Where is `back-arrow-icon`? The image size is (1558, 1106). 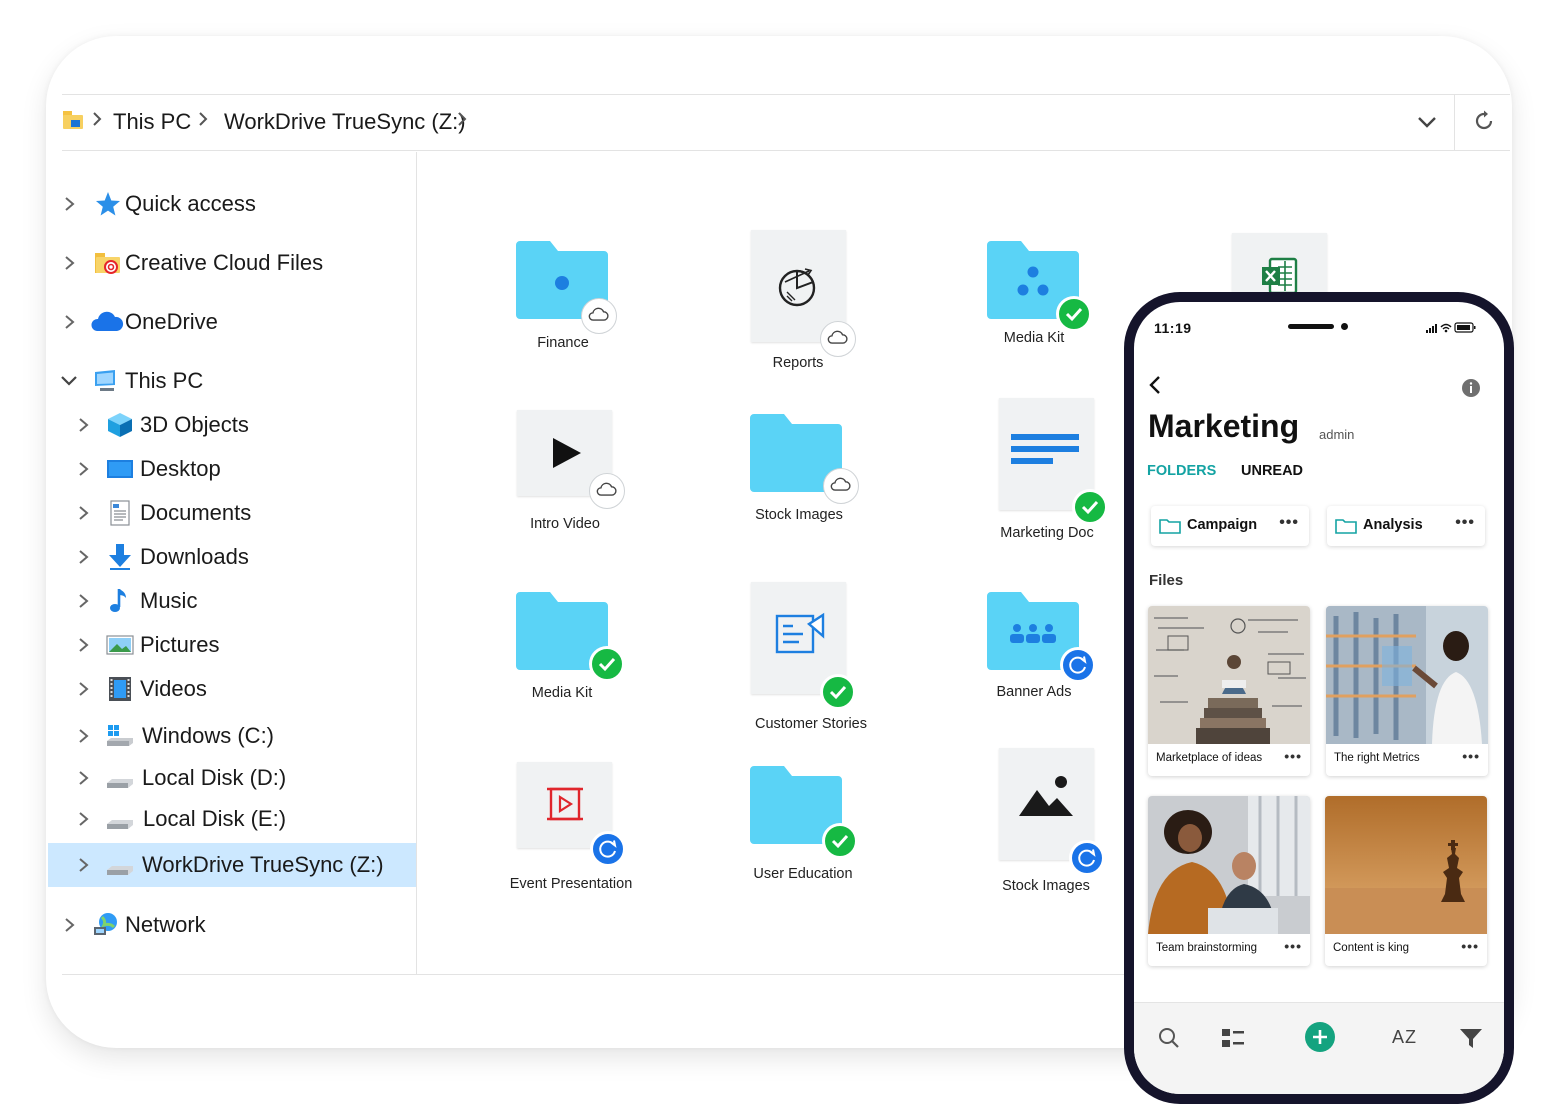 back-arrow-icon is located at coordinates (1155, 385).